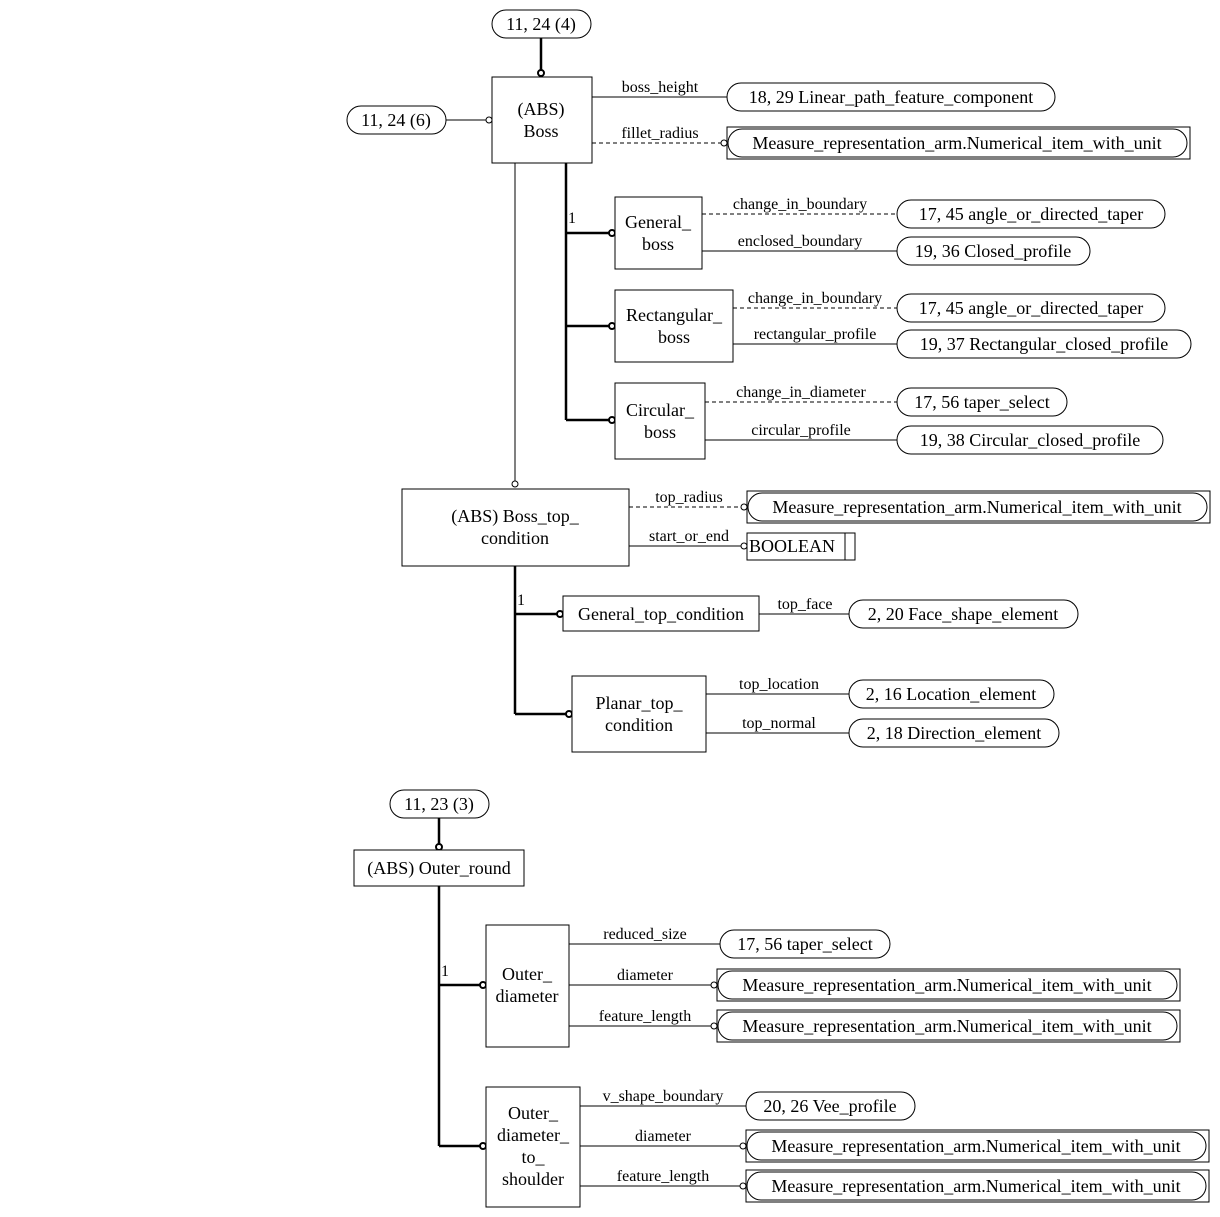 This screenshot has width=1220, height=1217. I want to click on ref-location: 2, 16 Location_element, so click(951, 694).